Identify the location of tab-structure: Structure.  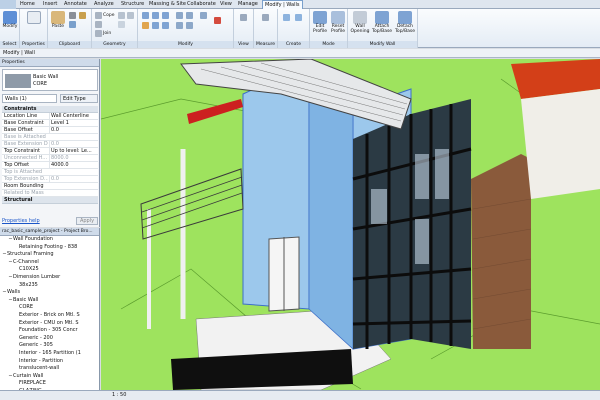
(132, 4).